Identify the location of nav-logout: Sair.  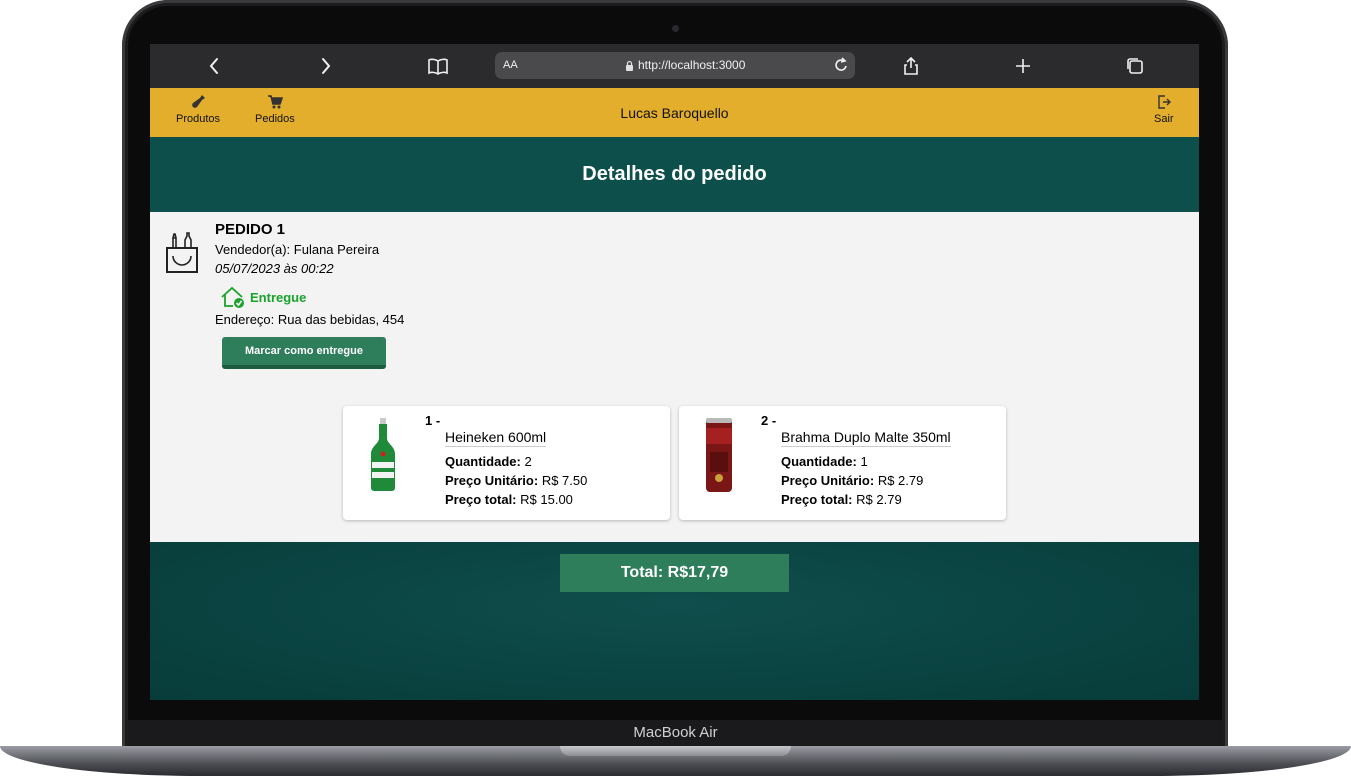
(1164, 109).